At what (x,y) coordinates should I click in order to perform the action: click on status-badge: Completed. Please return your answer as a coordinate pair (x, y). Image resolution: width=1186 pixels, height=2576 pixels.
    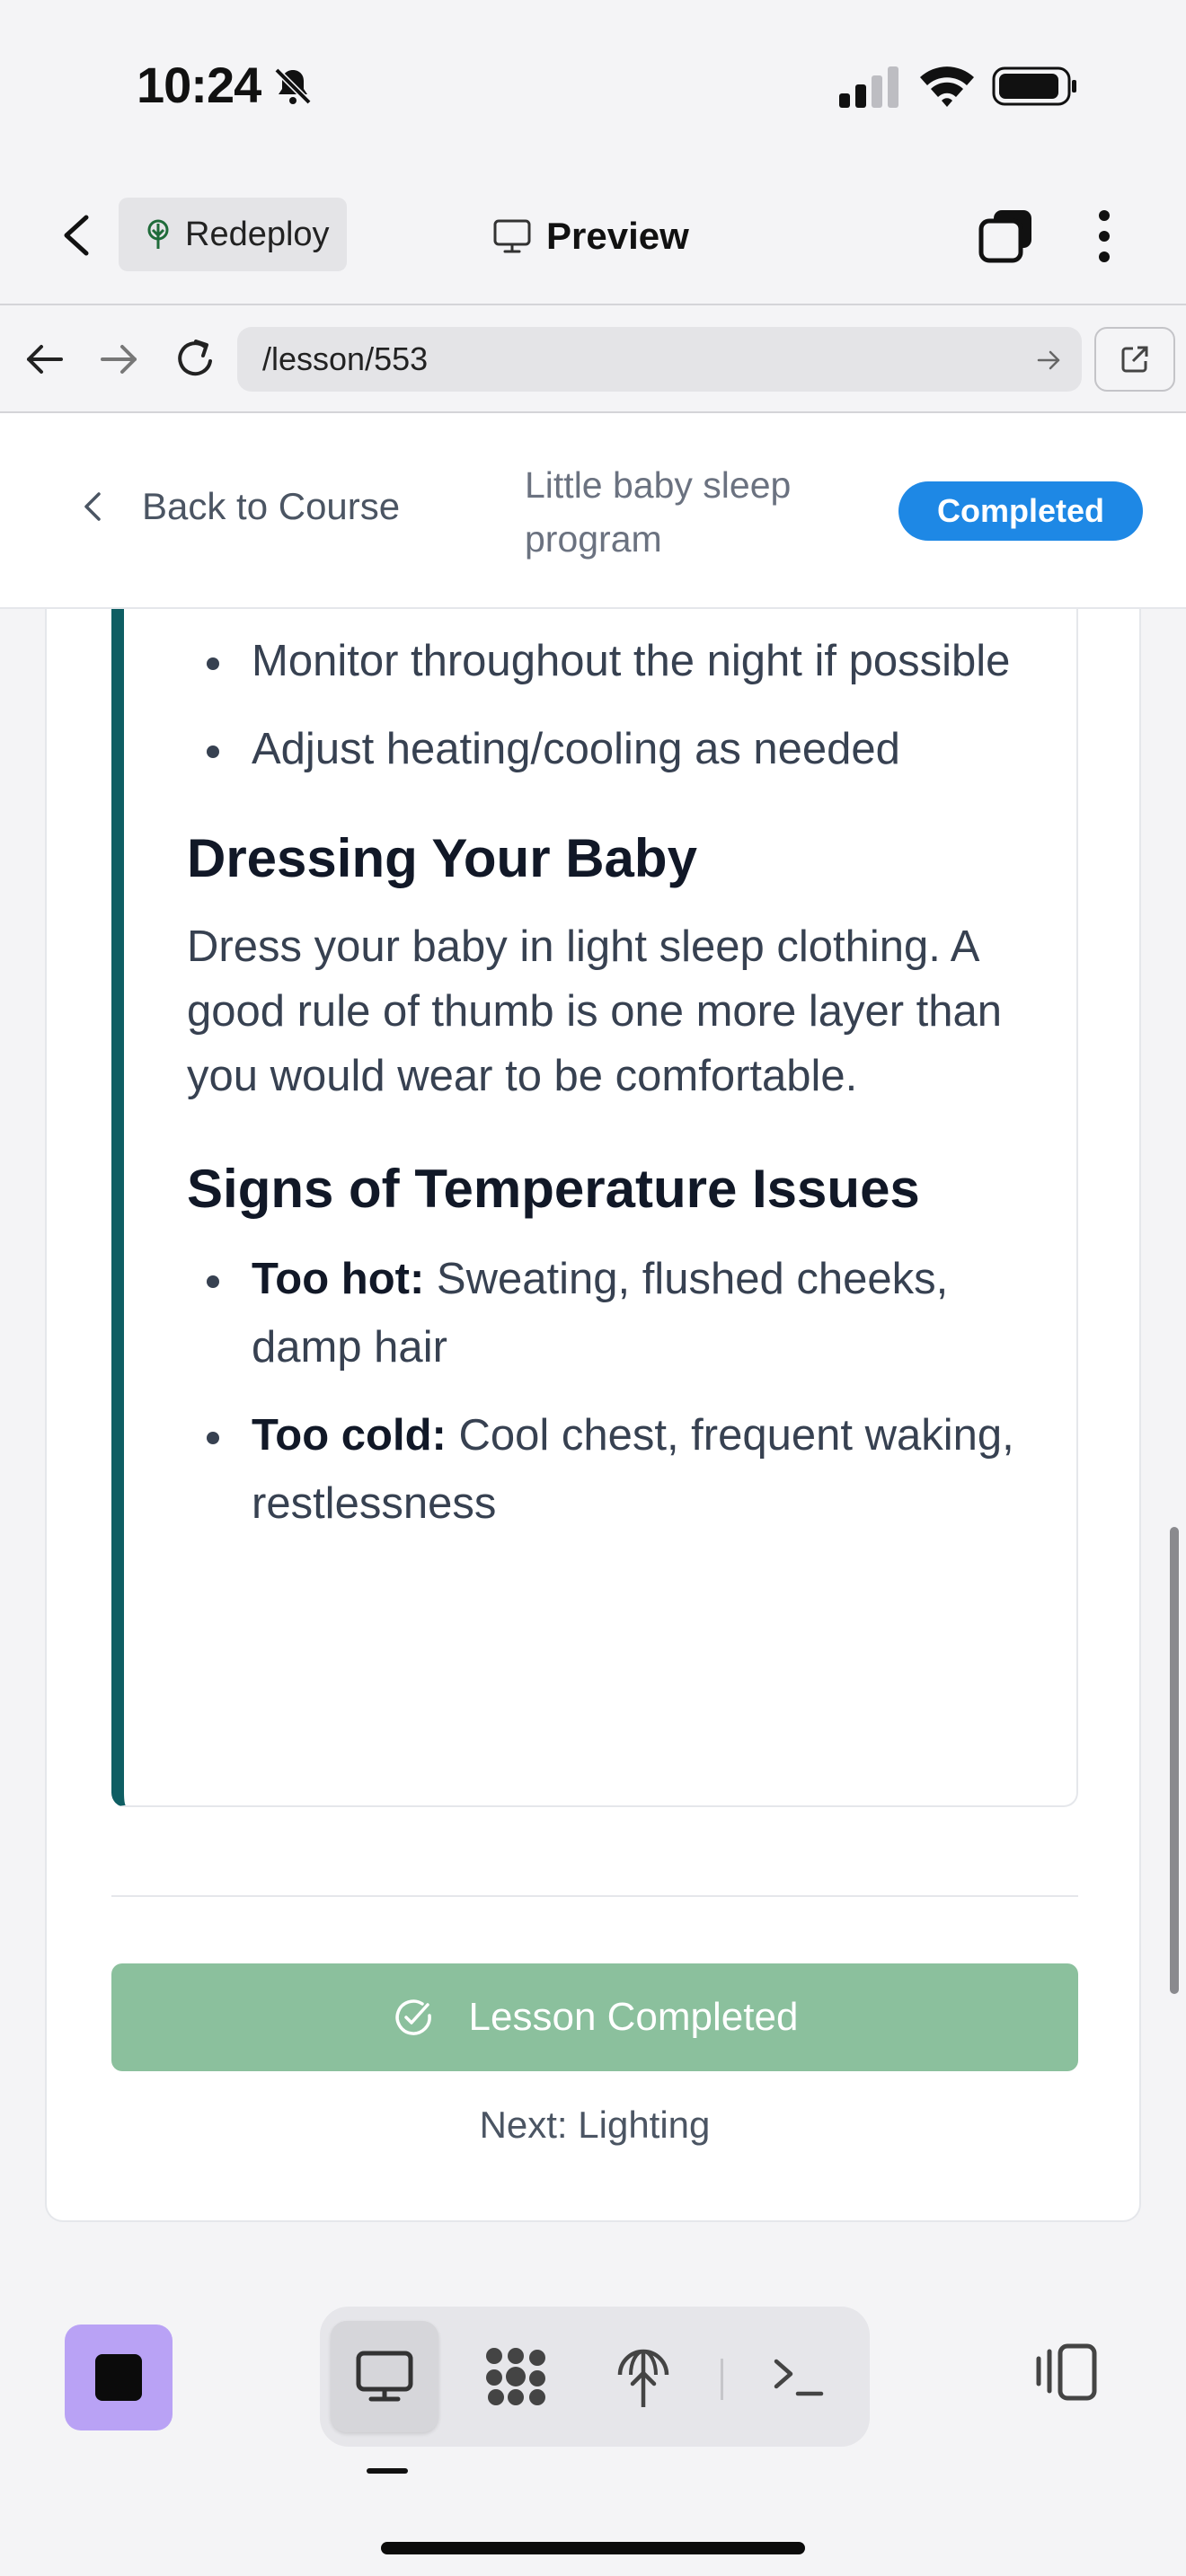
    Looking at the image, I should click on (1020, 511).